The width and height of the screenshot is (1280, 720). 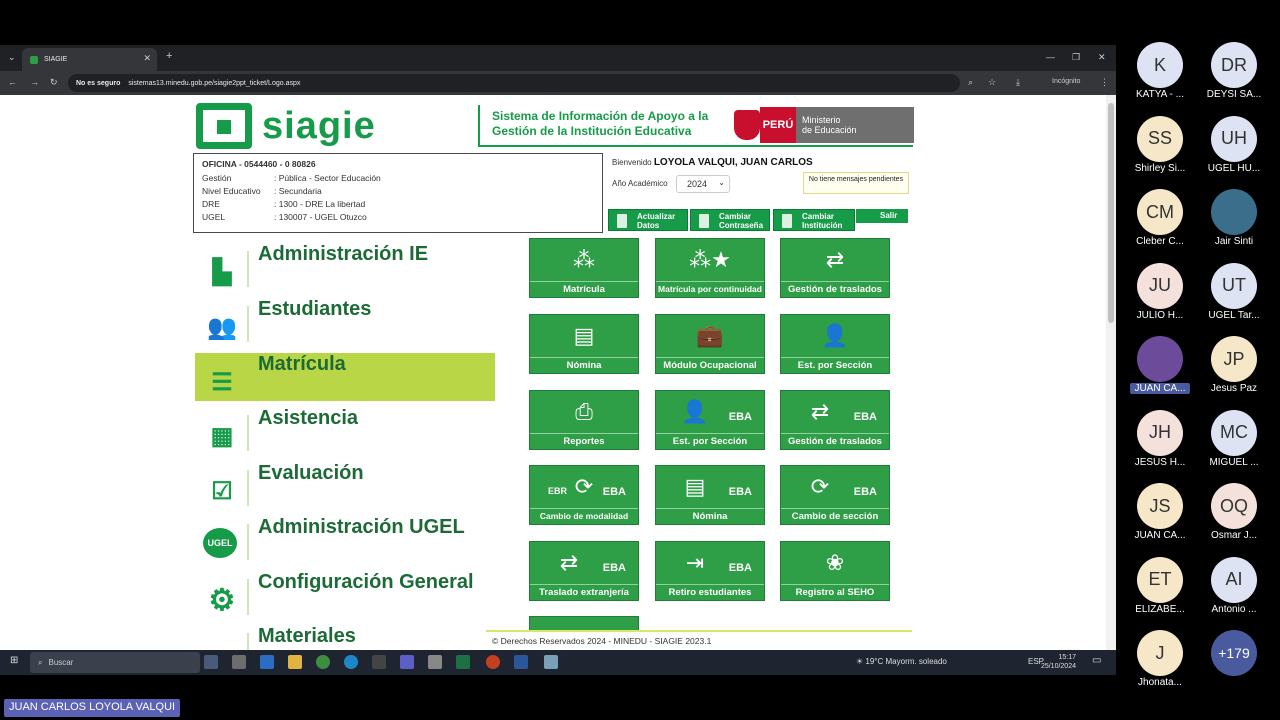 I want to click on incognito-label: Incógnito, so click(x=1066, y=81).